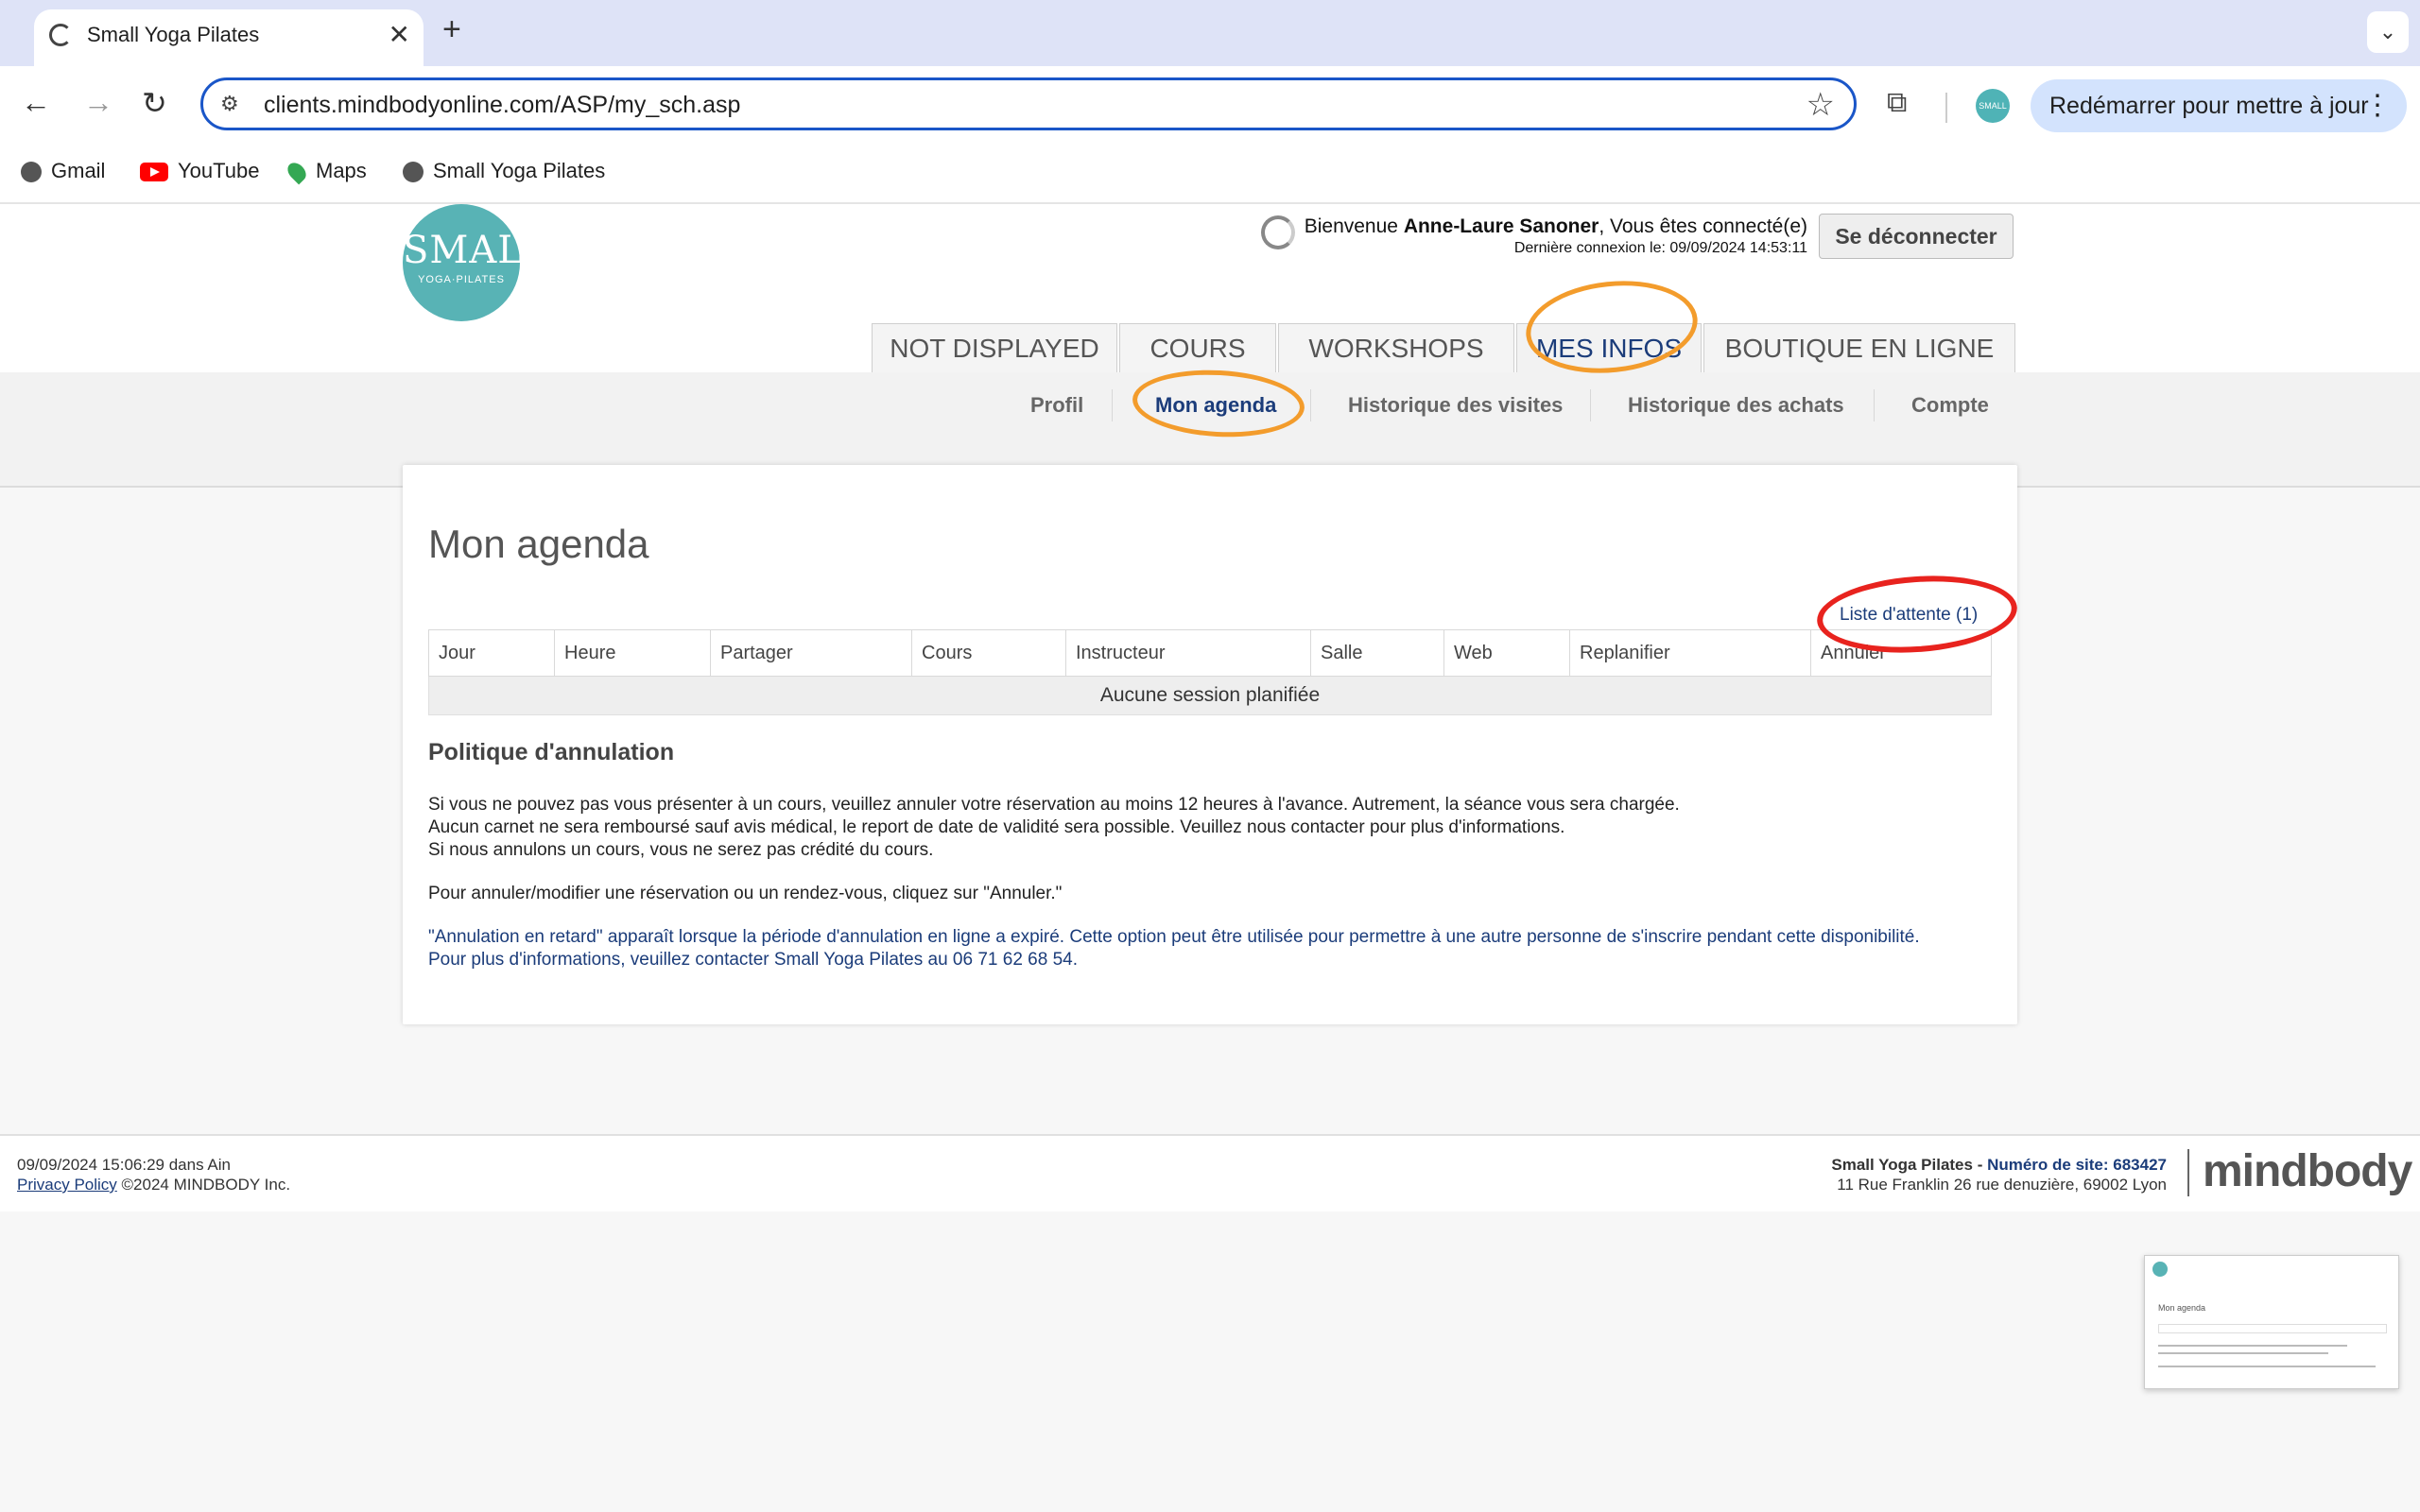 The width and height of the screenshot is (2420, 1512). Describe the element at coordinates (2077, 1165) in the screenshot. I see `site-number: Numéro de site: 683427` at that location.